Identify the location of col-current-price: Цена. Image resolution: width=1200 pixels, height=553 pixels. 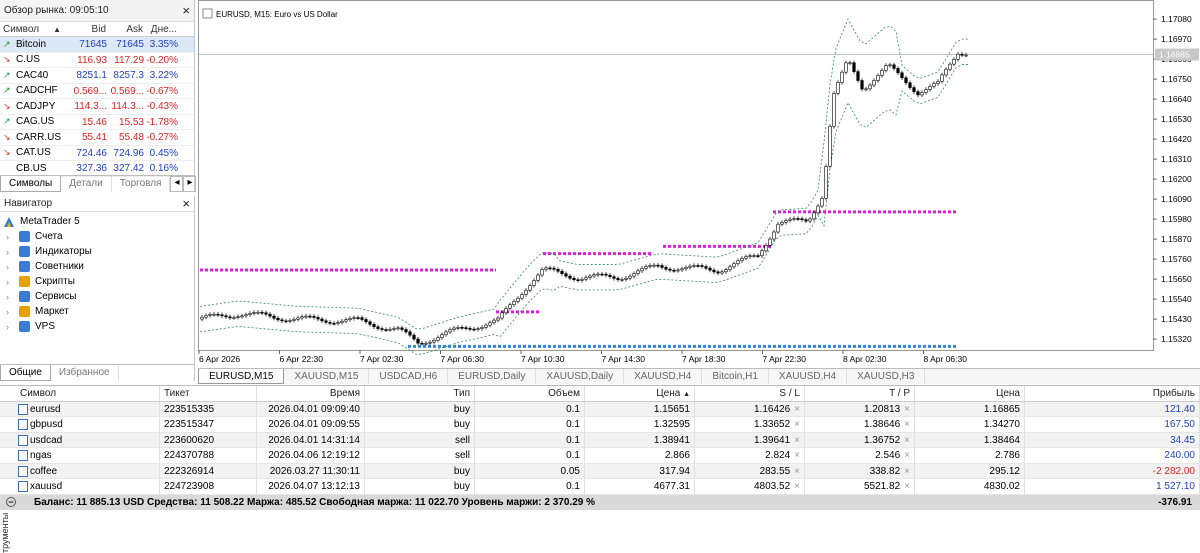
(970, 393).